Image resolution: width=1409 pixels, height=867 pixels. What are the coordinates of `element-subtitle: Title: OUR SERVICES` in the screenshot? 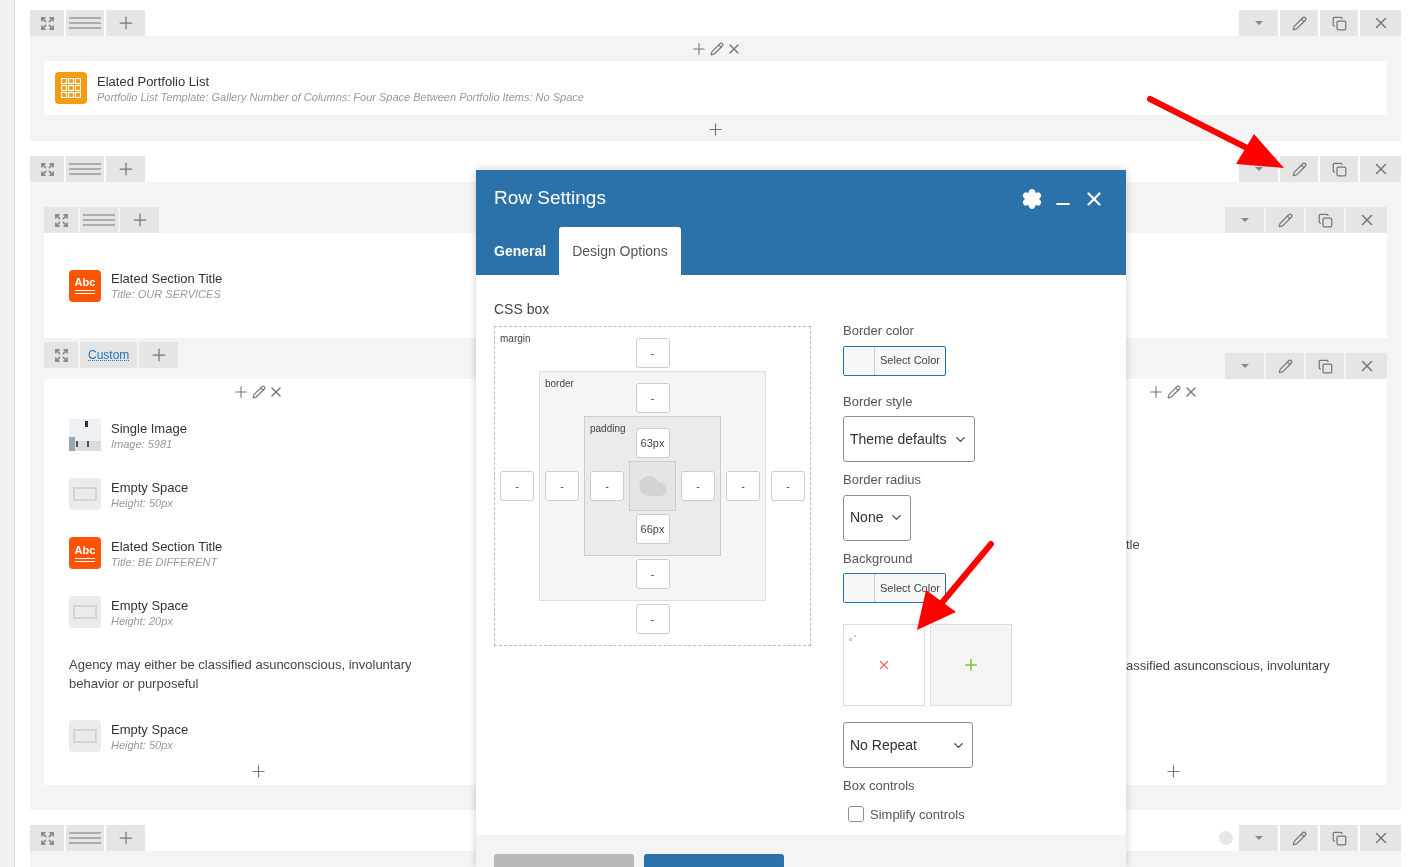 It's located at (166, 294).